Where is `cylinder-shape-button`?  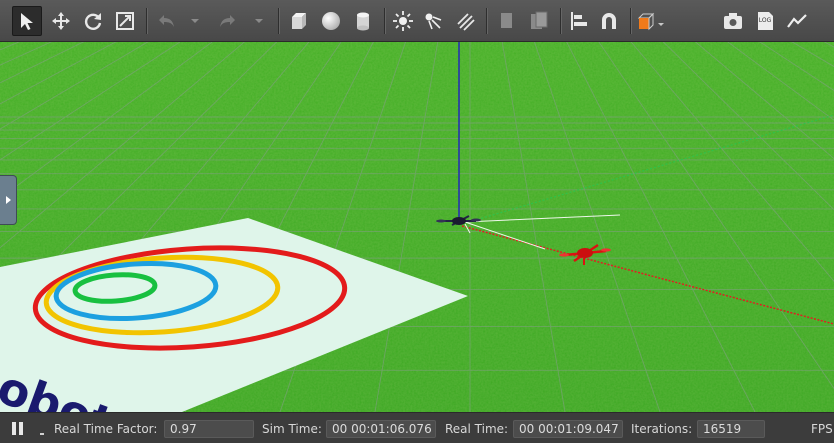 cylinder-shape-button is located at coordinates (363, 21).